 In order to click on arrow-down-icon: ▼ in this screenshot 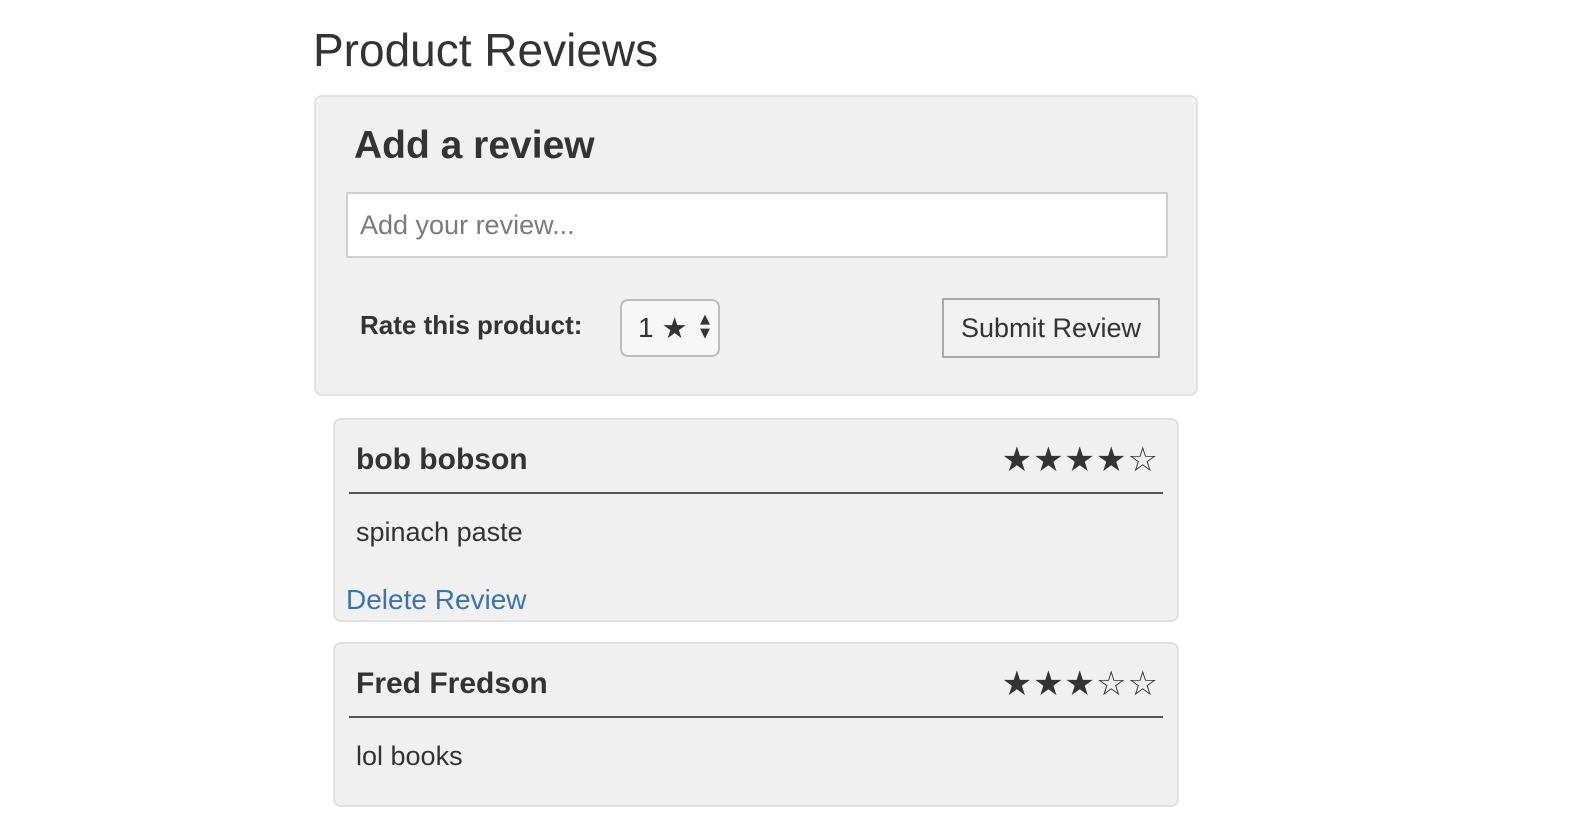, I will do `click(705, 333)`.